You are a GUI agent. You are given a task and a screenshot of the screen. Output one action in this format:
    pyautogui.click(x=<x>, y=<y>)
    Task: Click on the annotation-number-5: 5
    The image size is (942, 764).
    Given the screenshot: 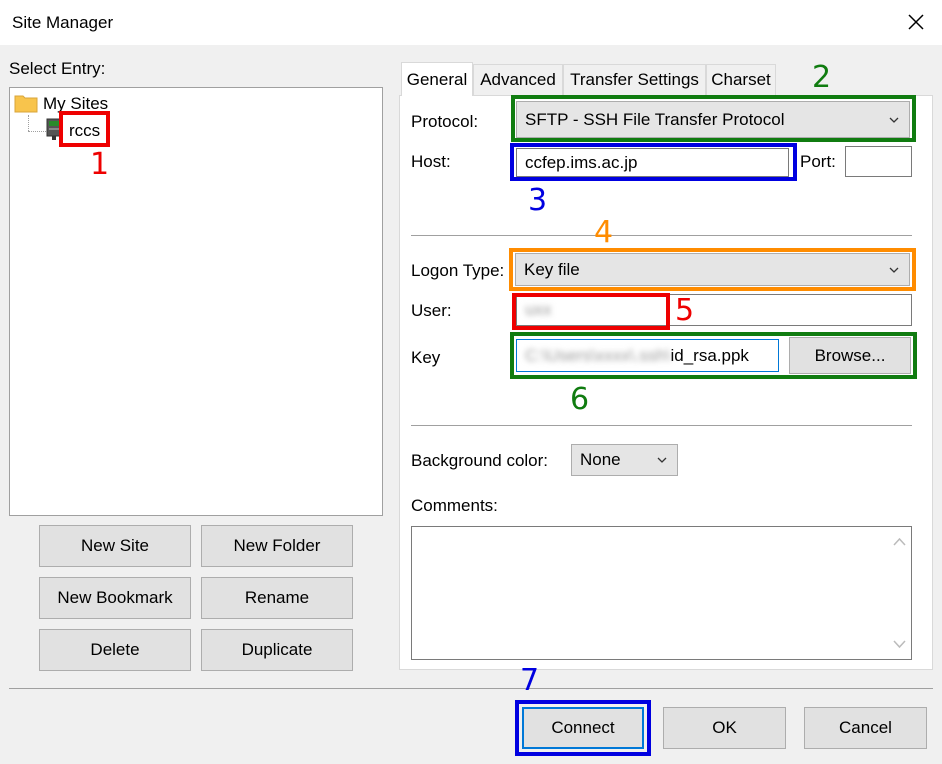 What is the action you would take?
    pyautogui.click(x=685, y=310)
    